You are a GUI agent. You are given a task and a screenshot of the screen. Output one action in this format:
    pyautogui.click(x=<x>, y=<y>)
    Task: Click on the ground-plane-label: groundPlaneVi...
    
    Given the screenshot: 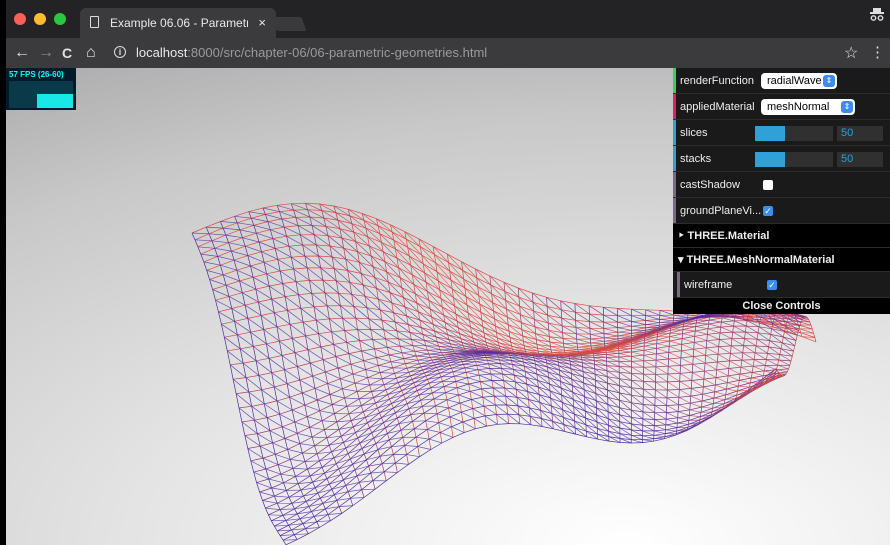 What is the action you would take?
    pyautogui.click(x=721, y=211)
    